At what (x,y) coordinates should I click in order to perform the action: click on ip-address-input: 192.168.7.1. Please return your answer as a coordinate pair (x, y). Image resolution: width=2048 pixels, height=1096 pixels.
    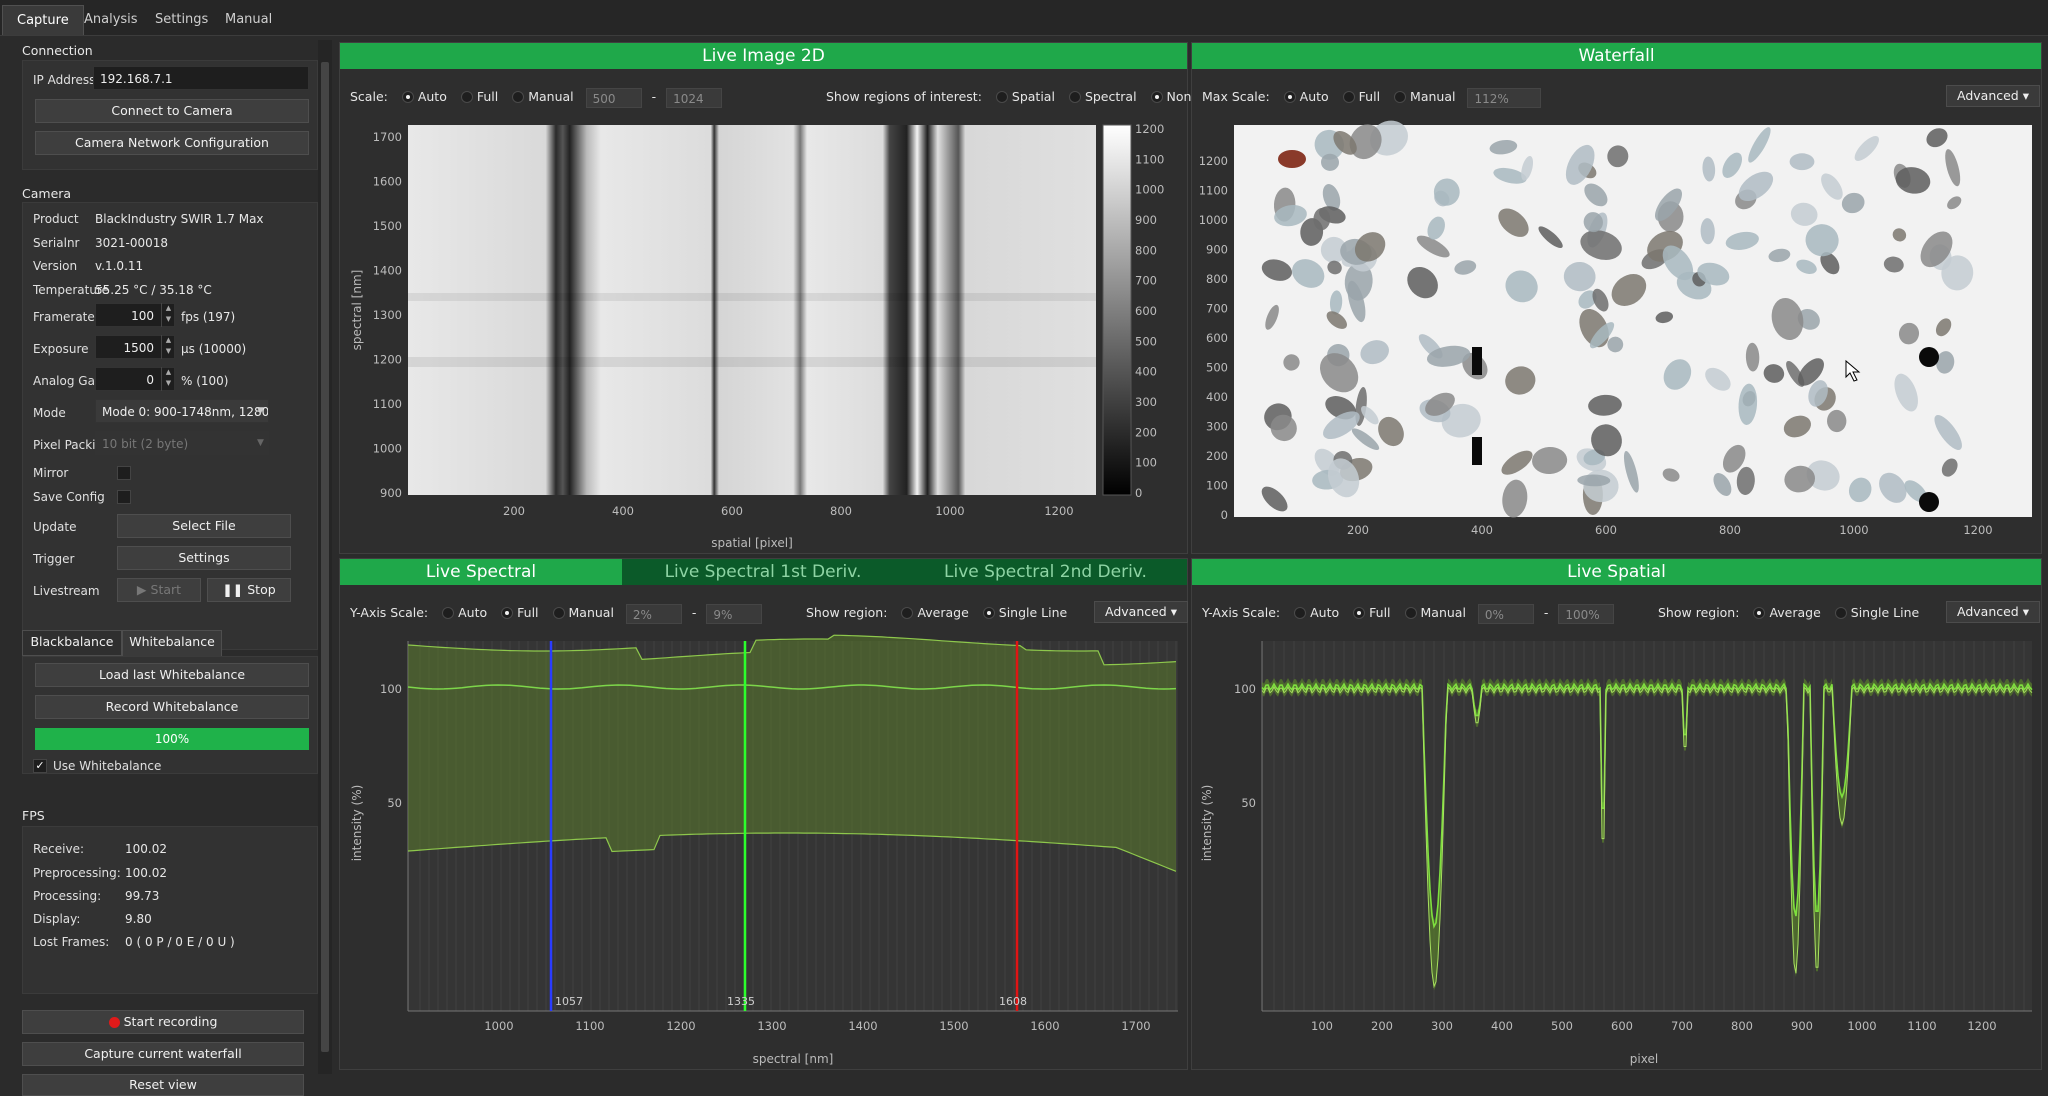
    Looking at the image, I should click on (201, 78).